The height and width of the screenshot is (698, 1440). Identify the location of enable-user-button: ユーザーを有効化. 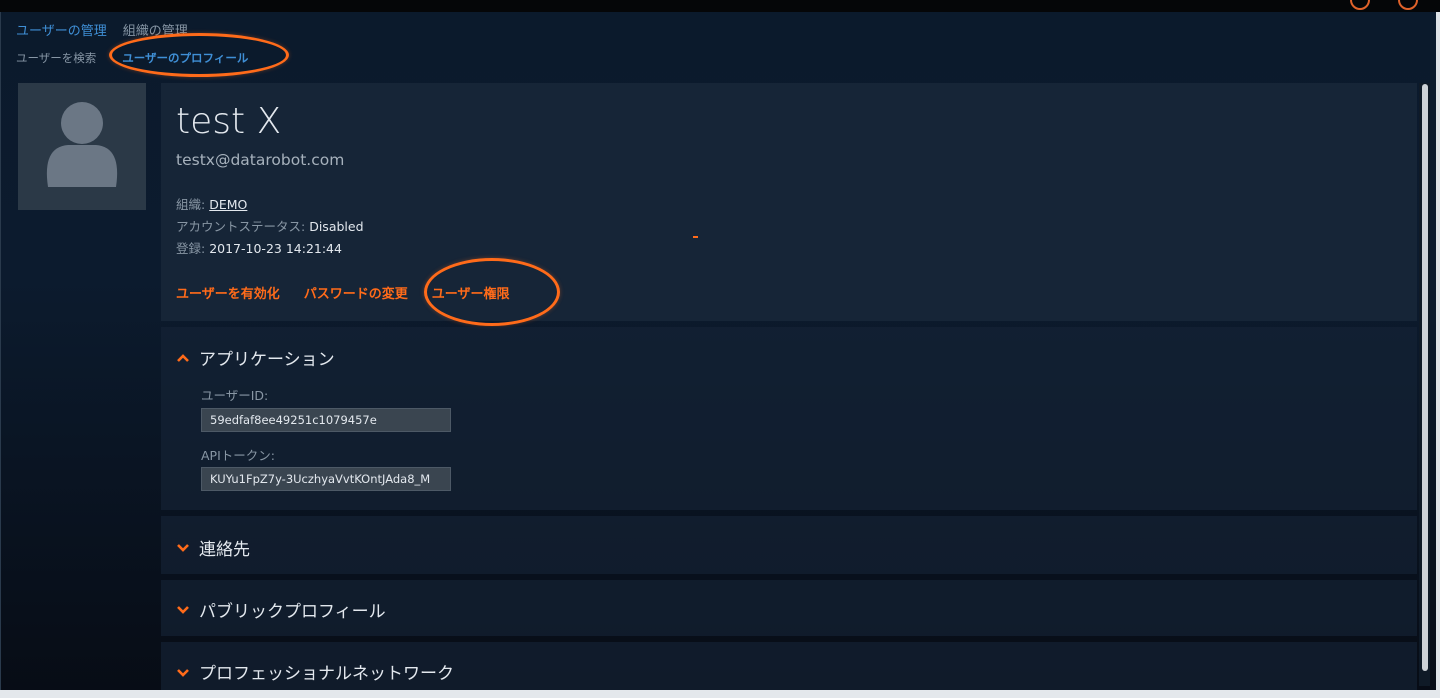
(228, 292).